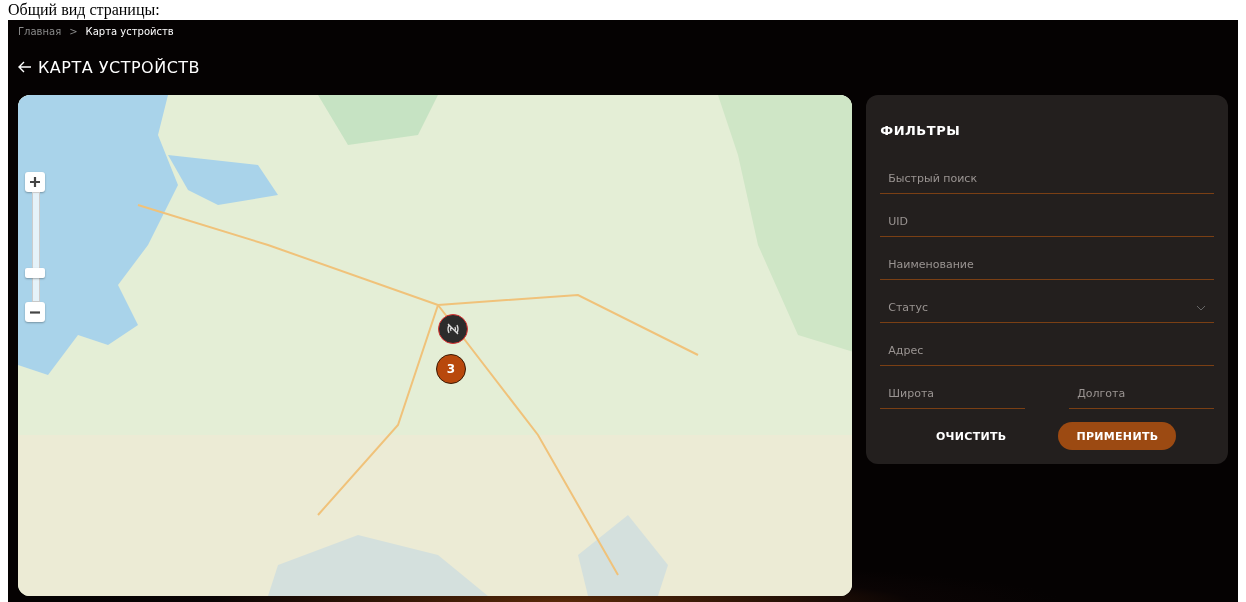 Image resolution: width=1246 pixels, height=602 pixels. I want to click on arrow-left-icon, so click(25, 67).